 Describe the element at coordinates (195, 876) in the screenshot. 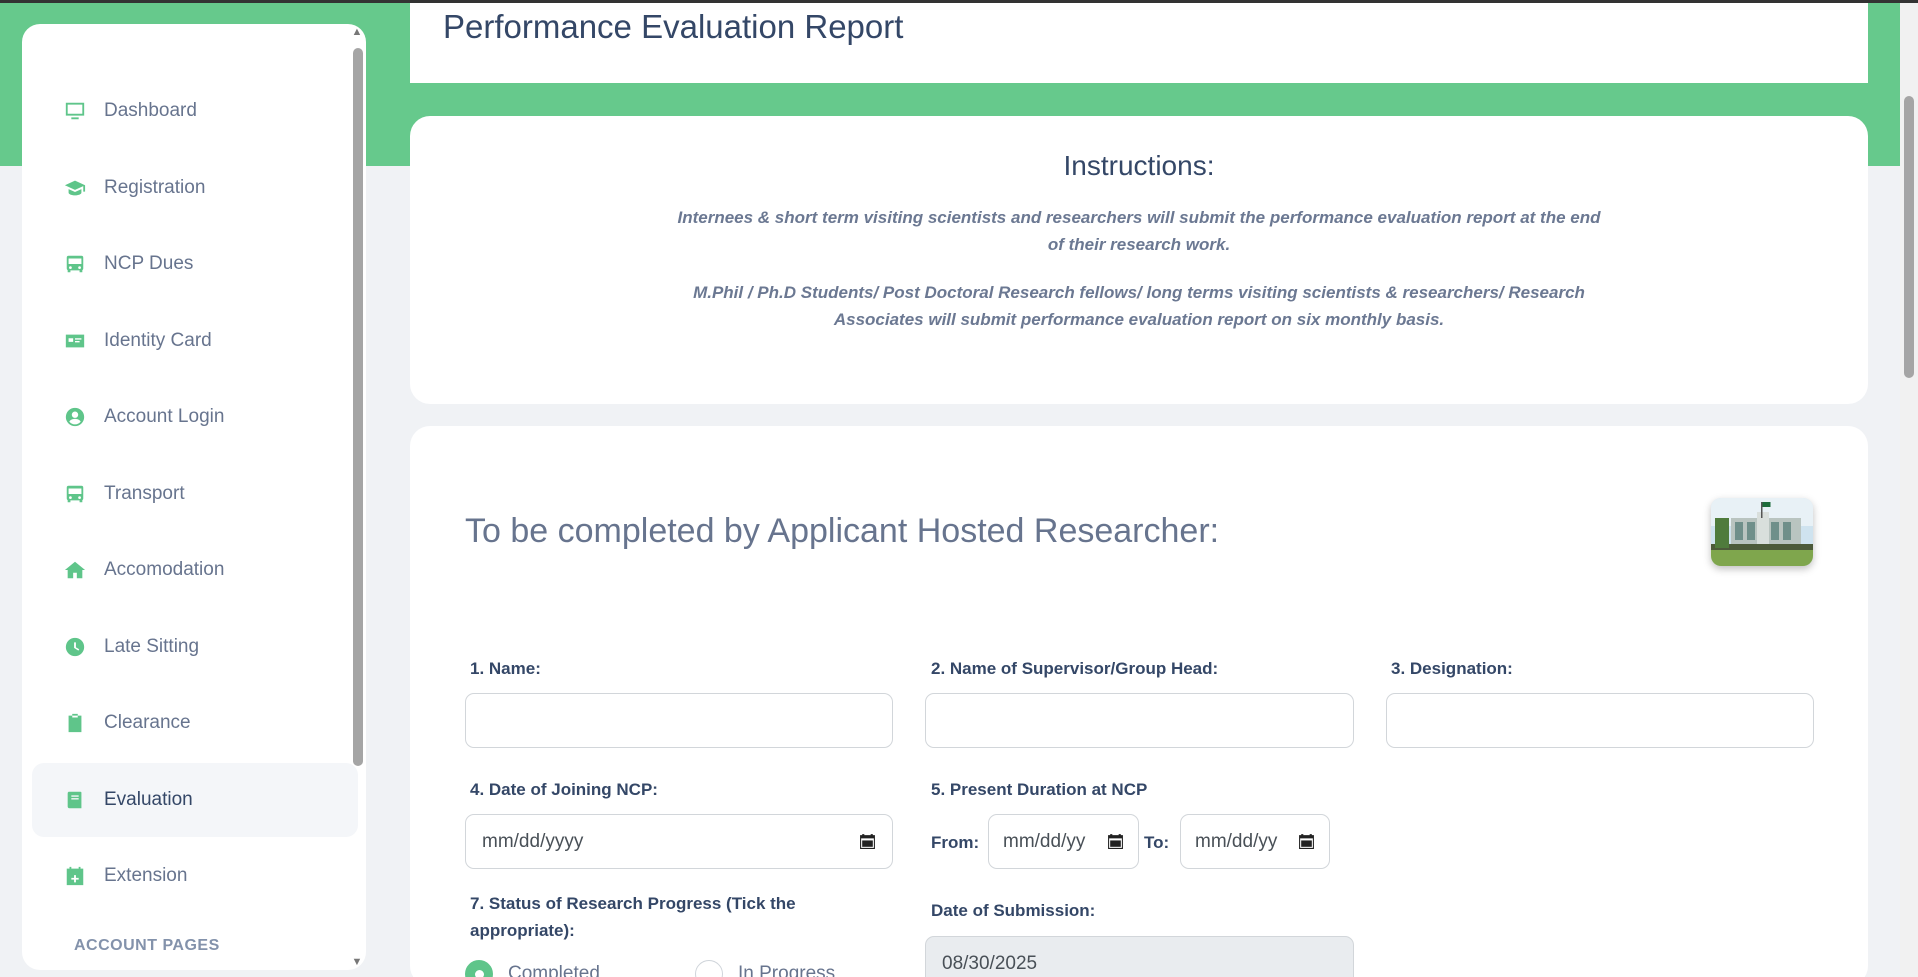

I see `sidebar-item-extension: Extension` at that location.